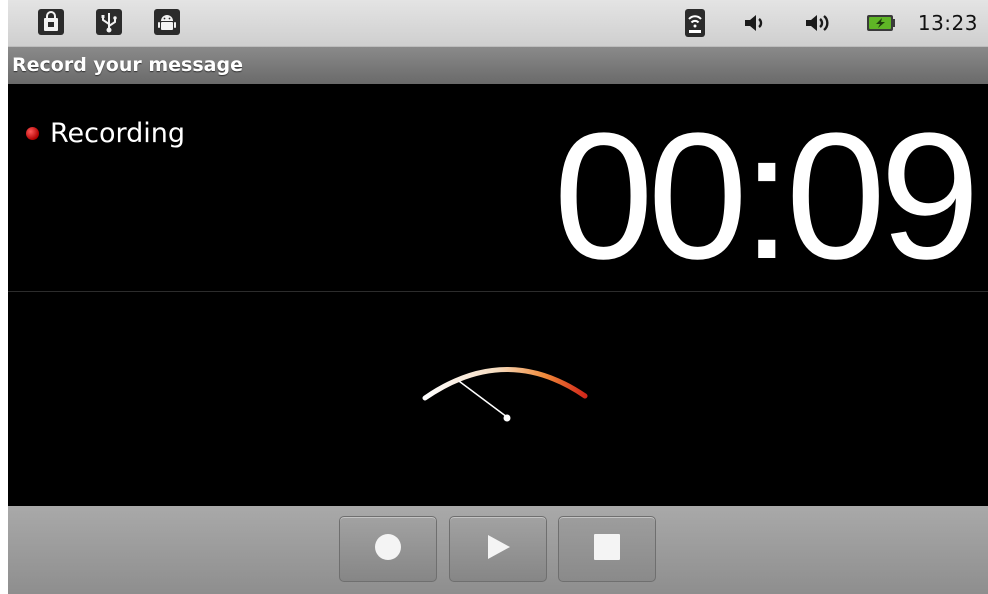 This screenshot has height=594, width=988. Describe the element at coordinates (51, 22) in the screenshot. I see `shopping-bag-icon` at that location.